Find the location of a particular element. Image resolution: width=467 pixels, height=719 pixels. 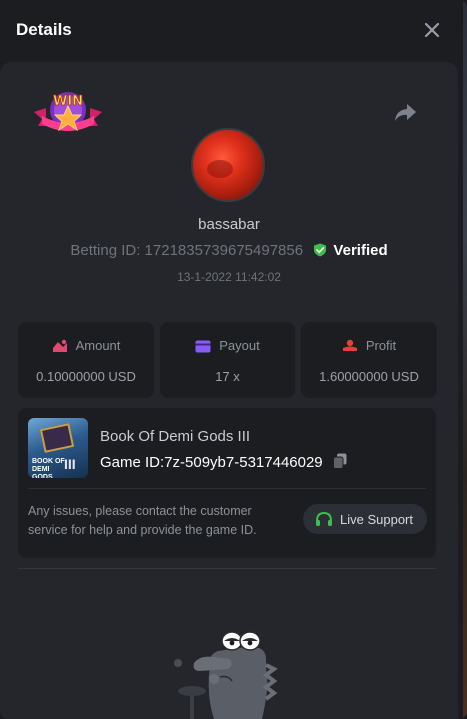

game-name: Book Of Demi Gods III is located at coordinates (175, 436).